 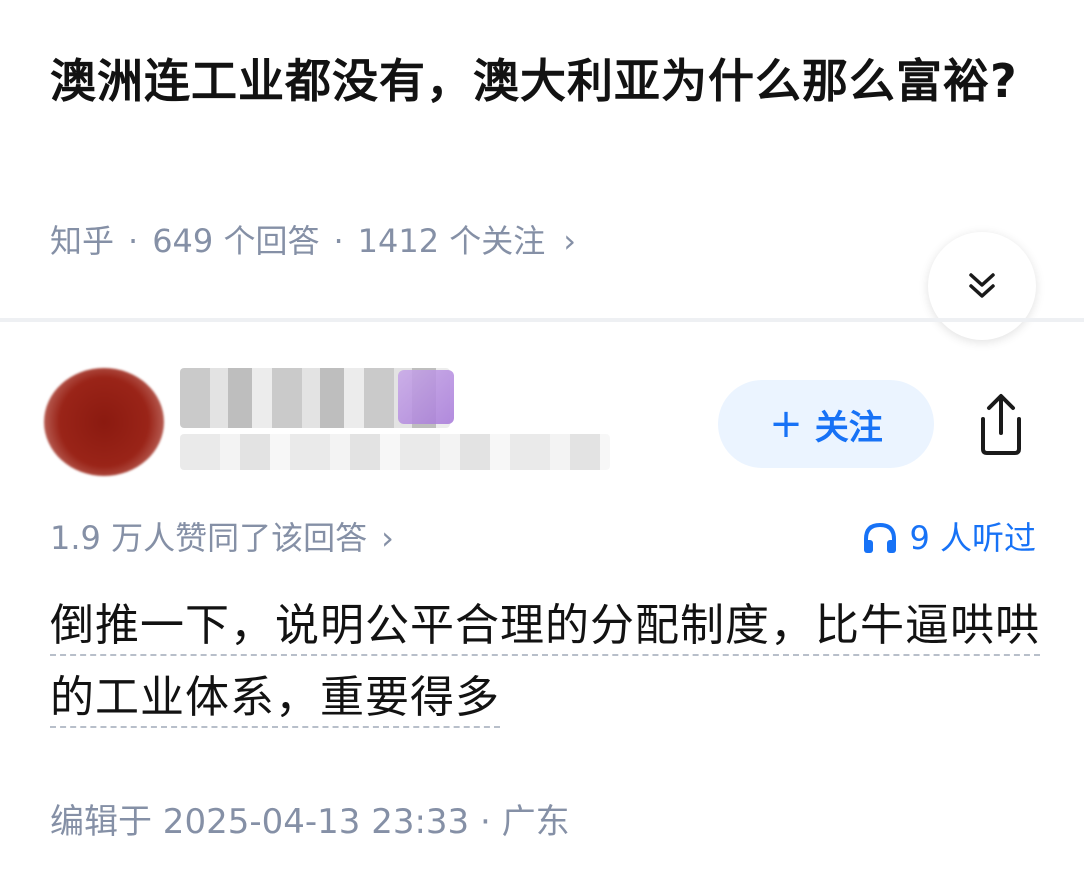 I want to click on question-title: 澳洲连工业都没有，澳大利亚为什么那么富裕?, so click(x=545, y=81).